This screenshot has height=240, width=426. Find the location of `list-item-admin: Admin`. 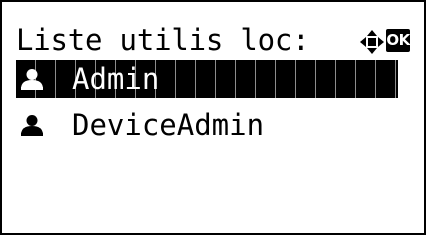

list-item-admin: Admin is located at coordinates (207, 79).